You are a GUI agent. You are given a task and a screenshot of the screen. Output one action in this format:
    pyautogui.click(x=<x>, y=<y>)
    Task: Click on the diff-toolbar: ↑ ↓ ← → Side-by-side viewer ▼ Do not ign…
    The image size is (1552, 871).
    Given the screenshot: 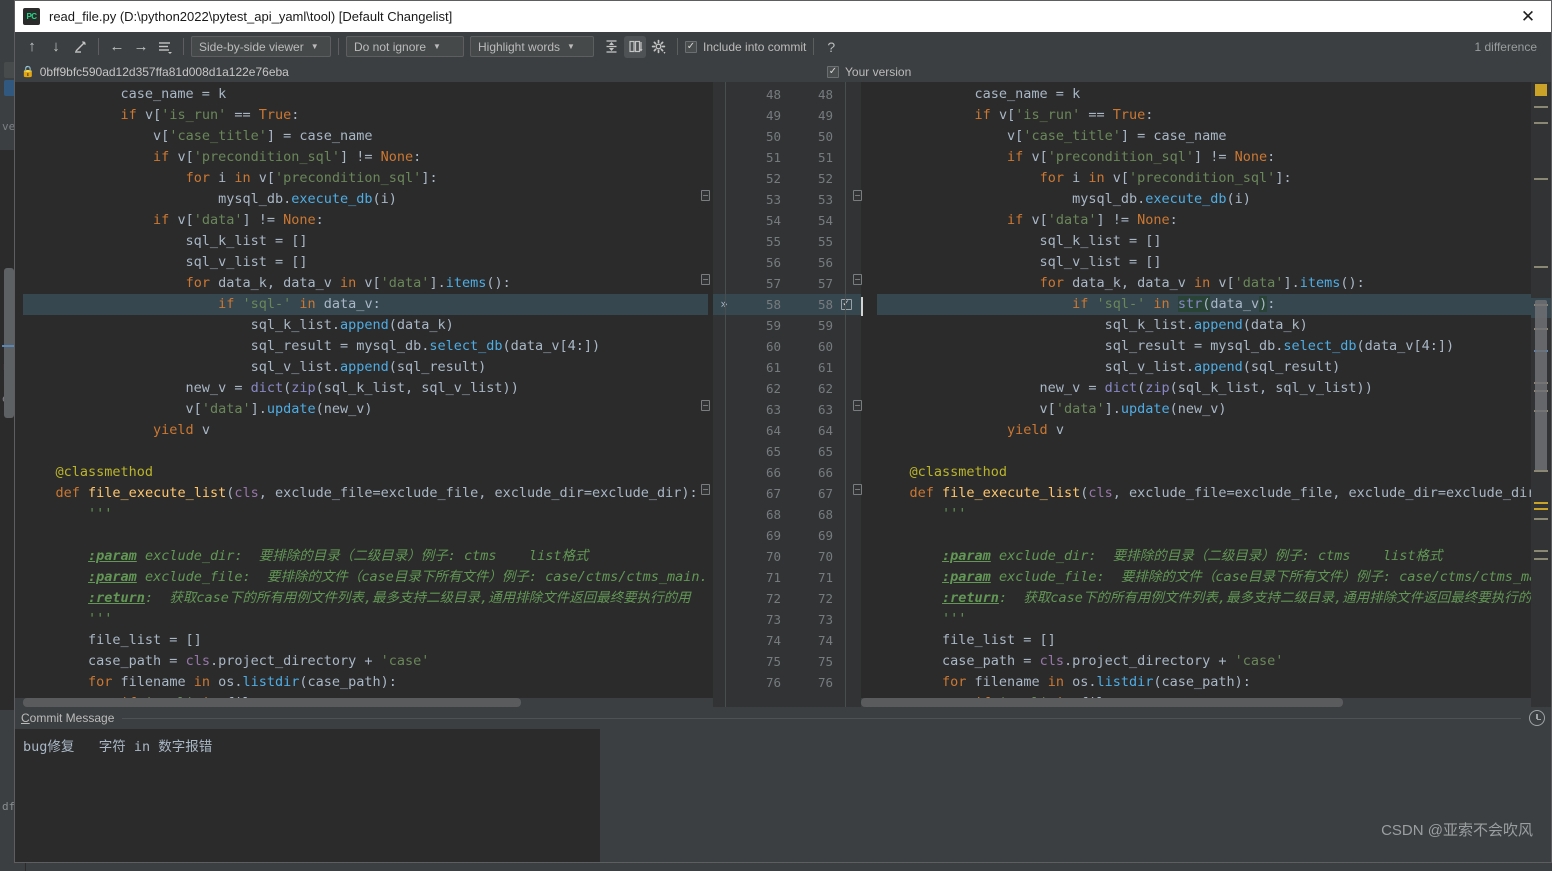 What is the action you would take?
    pyautogui.click(x=783, y=46)
    